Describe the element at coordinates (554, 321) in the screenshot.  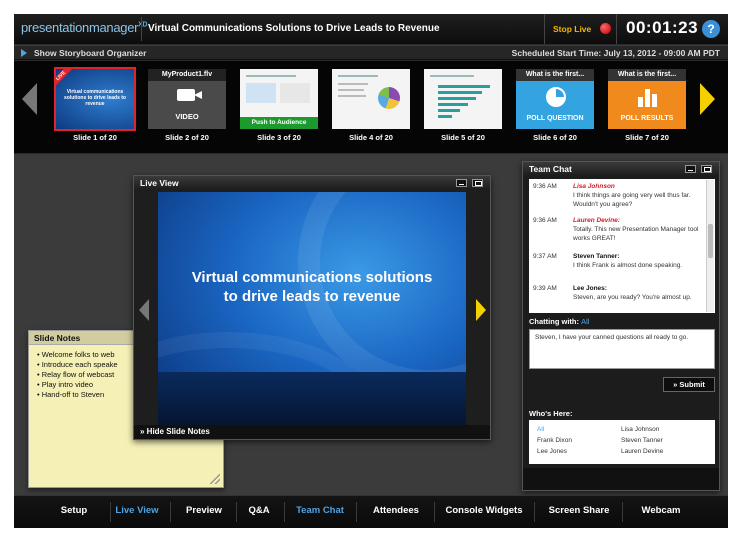
I see `chatting-with-label: Chatting with:` at that location.